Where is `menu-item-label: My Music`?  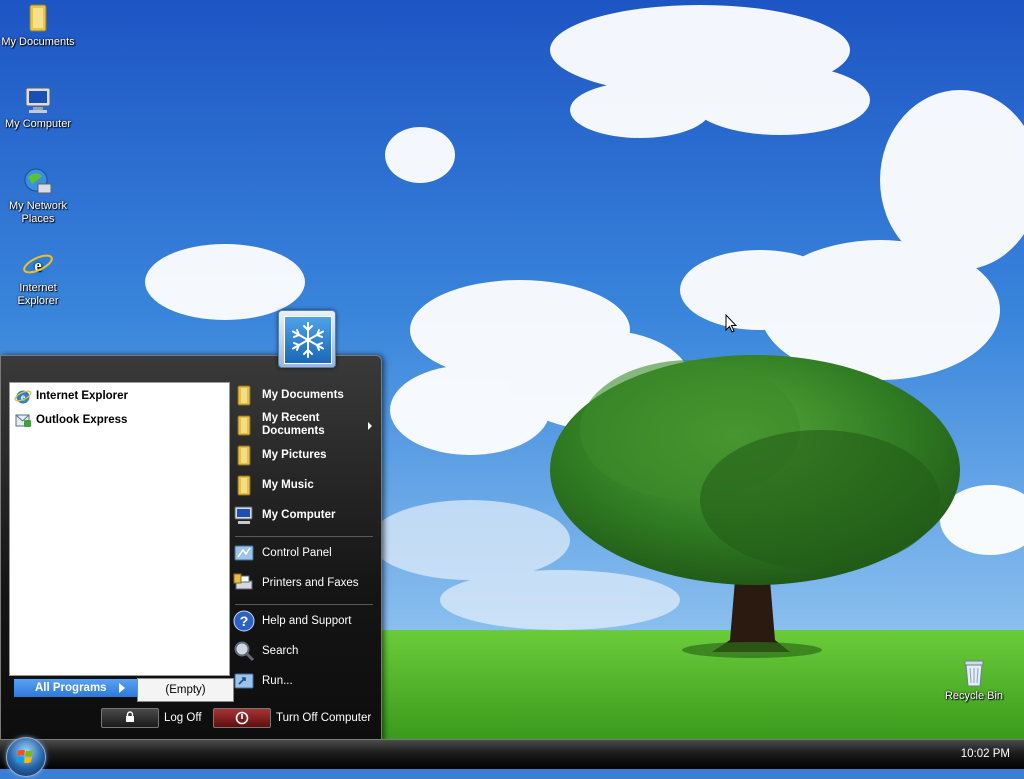
menu-item-label: My Music is located at coordinates (288, 484).